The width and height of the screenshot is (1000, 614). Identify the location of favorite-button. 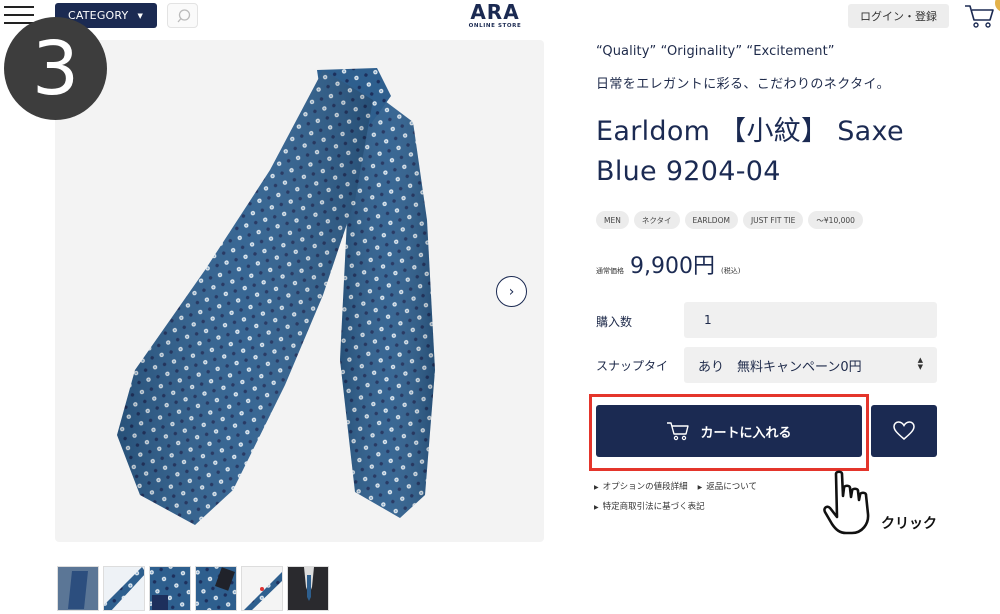
(904, 431).